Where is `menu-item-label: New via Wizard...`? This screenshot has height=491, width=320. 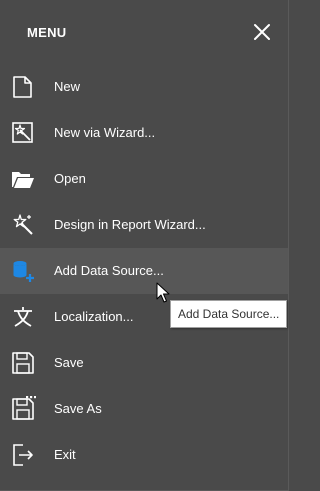
menu-item-label: New via Wizard... is located at coordinates (105, 132).